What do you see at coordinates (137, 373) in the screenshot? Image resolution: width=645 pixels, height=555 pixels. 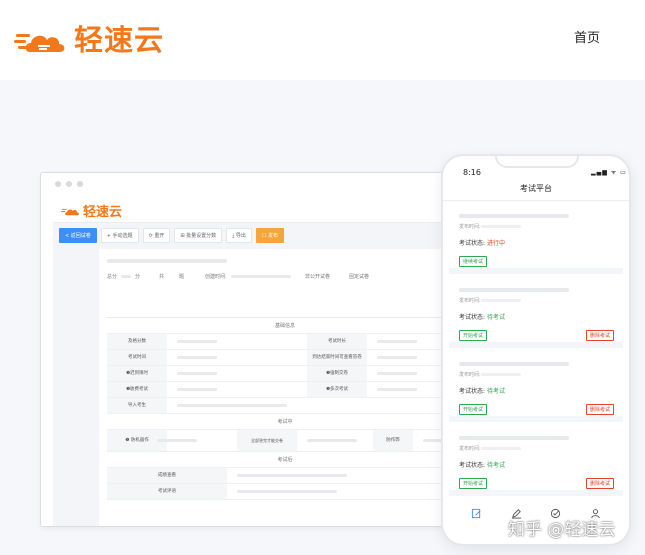 I see `setting-label: ❶迟到限时` at bounding box center [137, 373].